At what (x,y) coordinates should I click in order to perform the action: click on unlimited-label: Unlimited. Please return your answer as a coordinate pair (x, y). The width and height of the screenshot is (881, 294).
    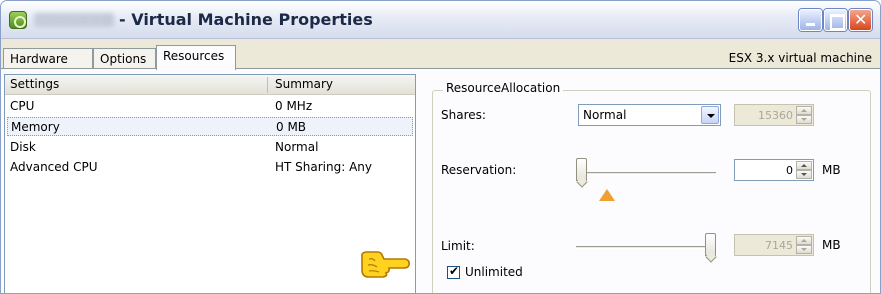
    Looking at the image, I should click on (494, 272).